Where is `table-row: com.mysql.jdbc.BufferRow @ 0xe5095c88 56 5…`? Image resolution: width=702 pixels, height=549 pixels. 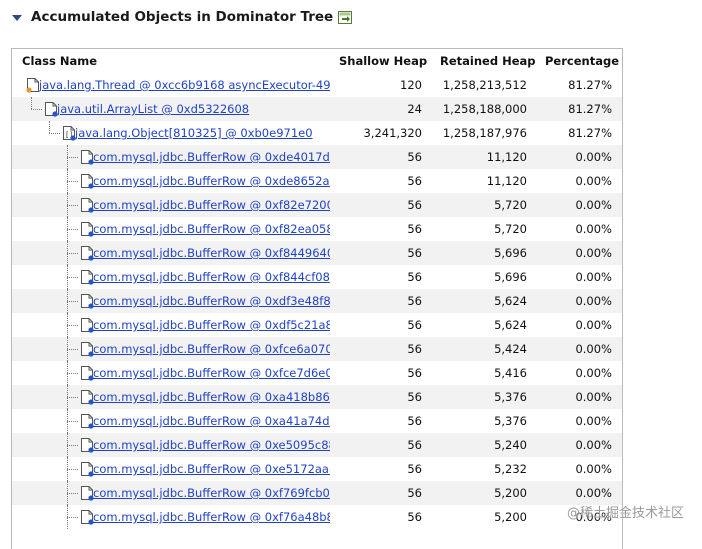
table-row: com.mysql.jdbc.BufferRow @ 0xe5095c88 56 5… is located at coordinates (317, 445).